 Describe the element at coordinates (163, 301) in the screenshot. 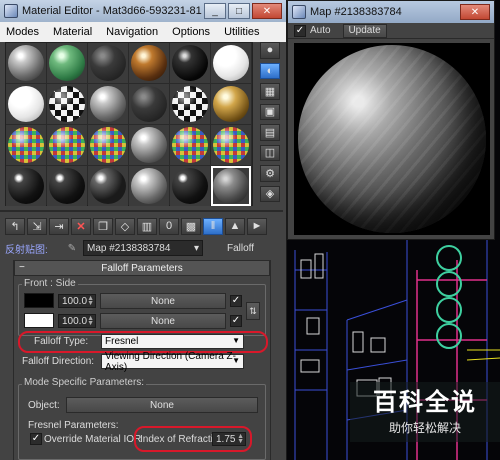

I see `front-map-button: None` at that location.